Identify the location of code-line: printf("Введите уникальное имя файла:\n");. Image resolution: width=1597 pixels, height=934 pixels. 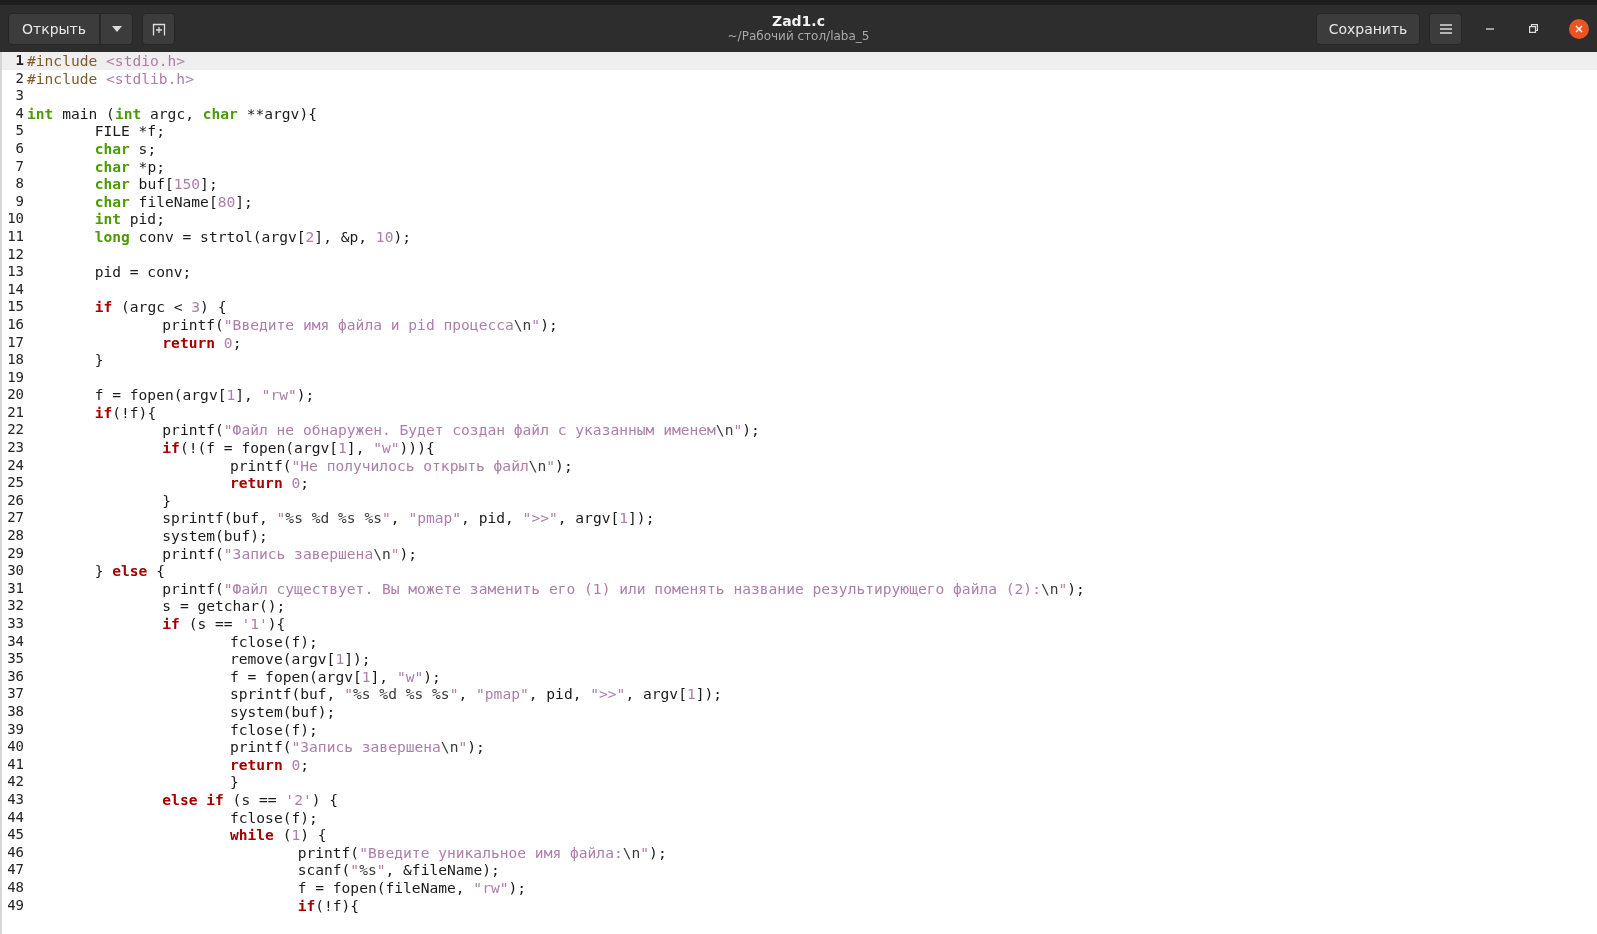
(481, 852).